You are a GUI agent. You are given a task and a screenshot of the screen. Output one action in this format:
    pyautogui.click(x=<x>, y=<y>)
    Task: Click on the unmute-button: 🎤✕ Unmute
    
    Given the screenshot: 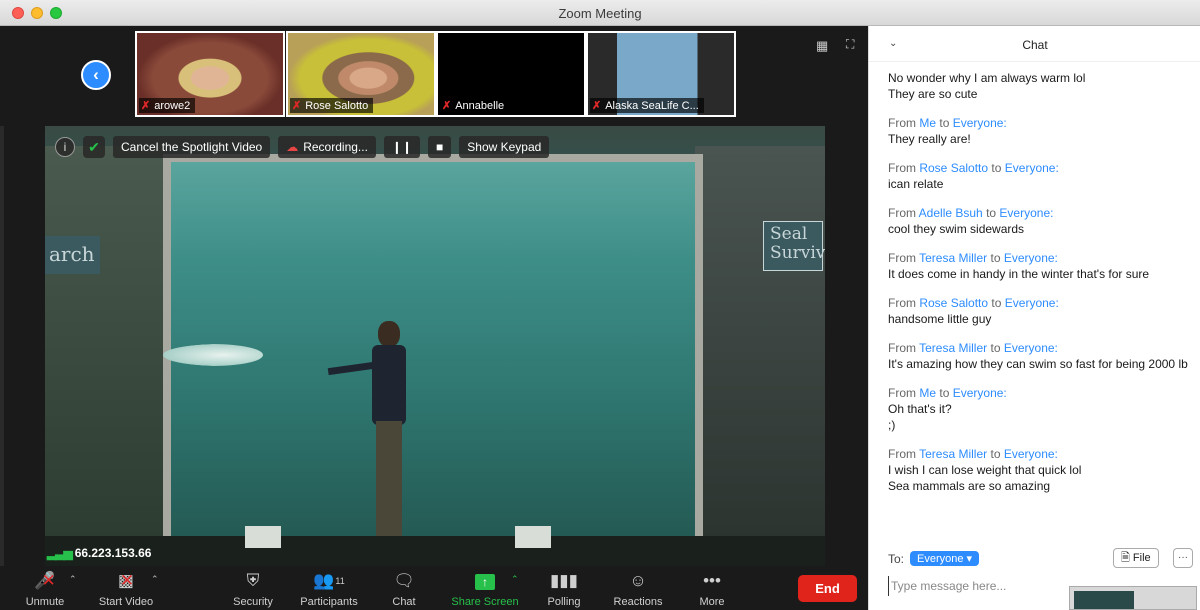 What is the action you would take?
    pyautogui.click(x=45, y=589)
    